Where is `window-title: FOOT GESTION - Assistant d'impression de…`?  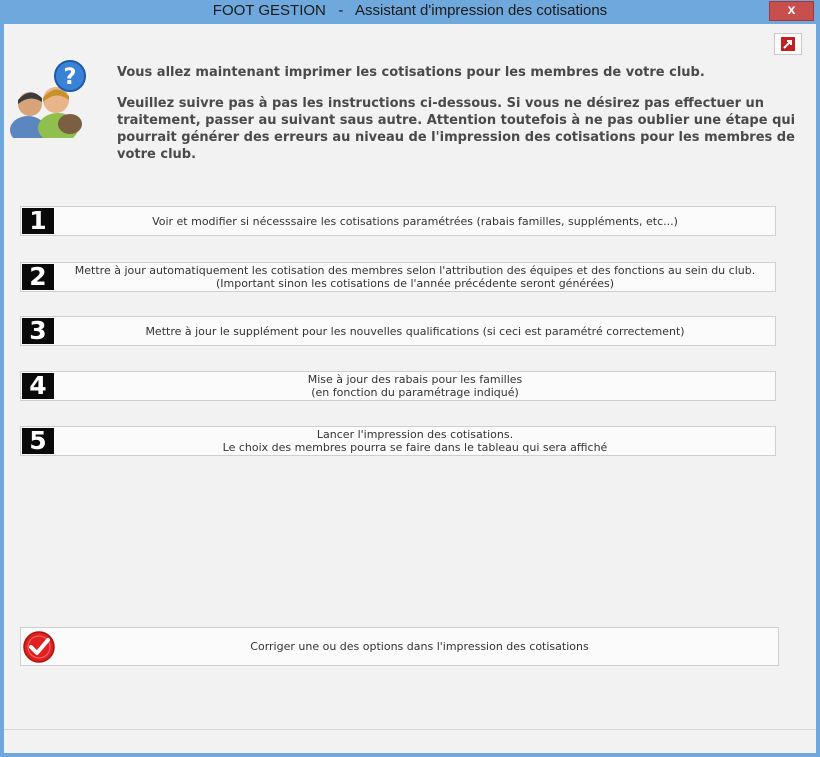 window-title: FOOT GESTION - Assistant d'impression de… is located at coordinates (410, 10).